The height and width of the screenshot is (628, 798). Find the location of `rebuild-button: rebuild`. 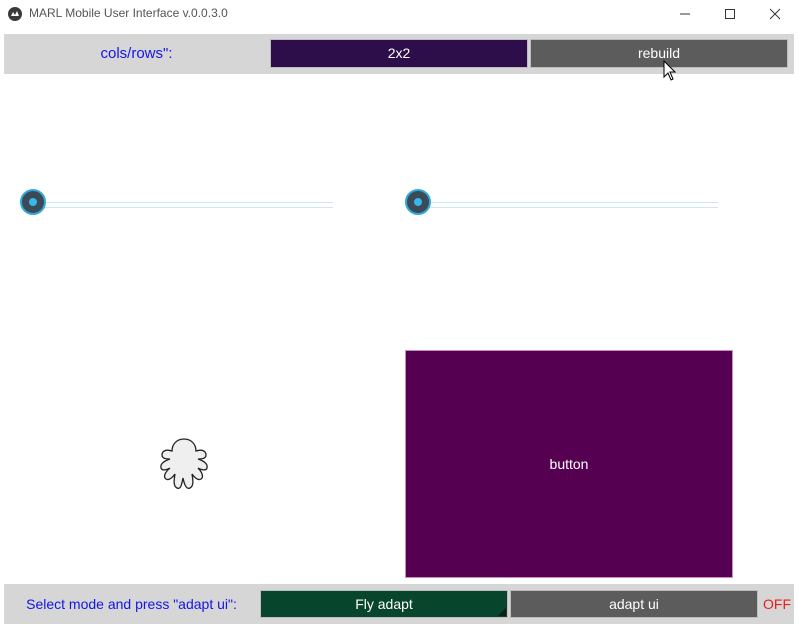

rebuild-button: rebuild is located at coordinates (659, 53).